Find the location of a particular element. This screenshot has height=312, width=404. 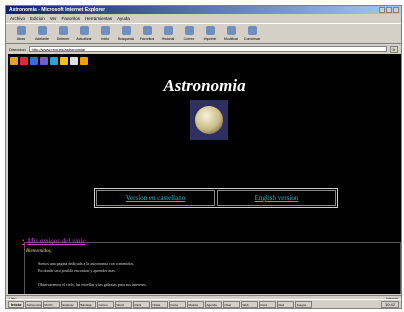

window-controls is located at coordinates (389, 10).